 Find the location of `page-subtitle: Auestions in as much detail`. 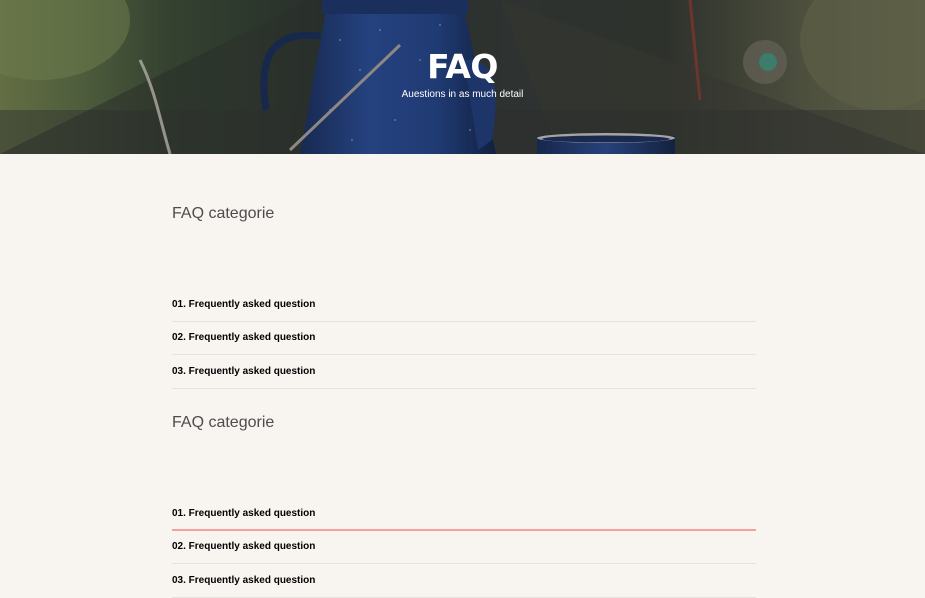

page-subtitle: Auestions in as much detail is located at coordinates (462, 94).